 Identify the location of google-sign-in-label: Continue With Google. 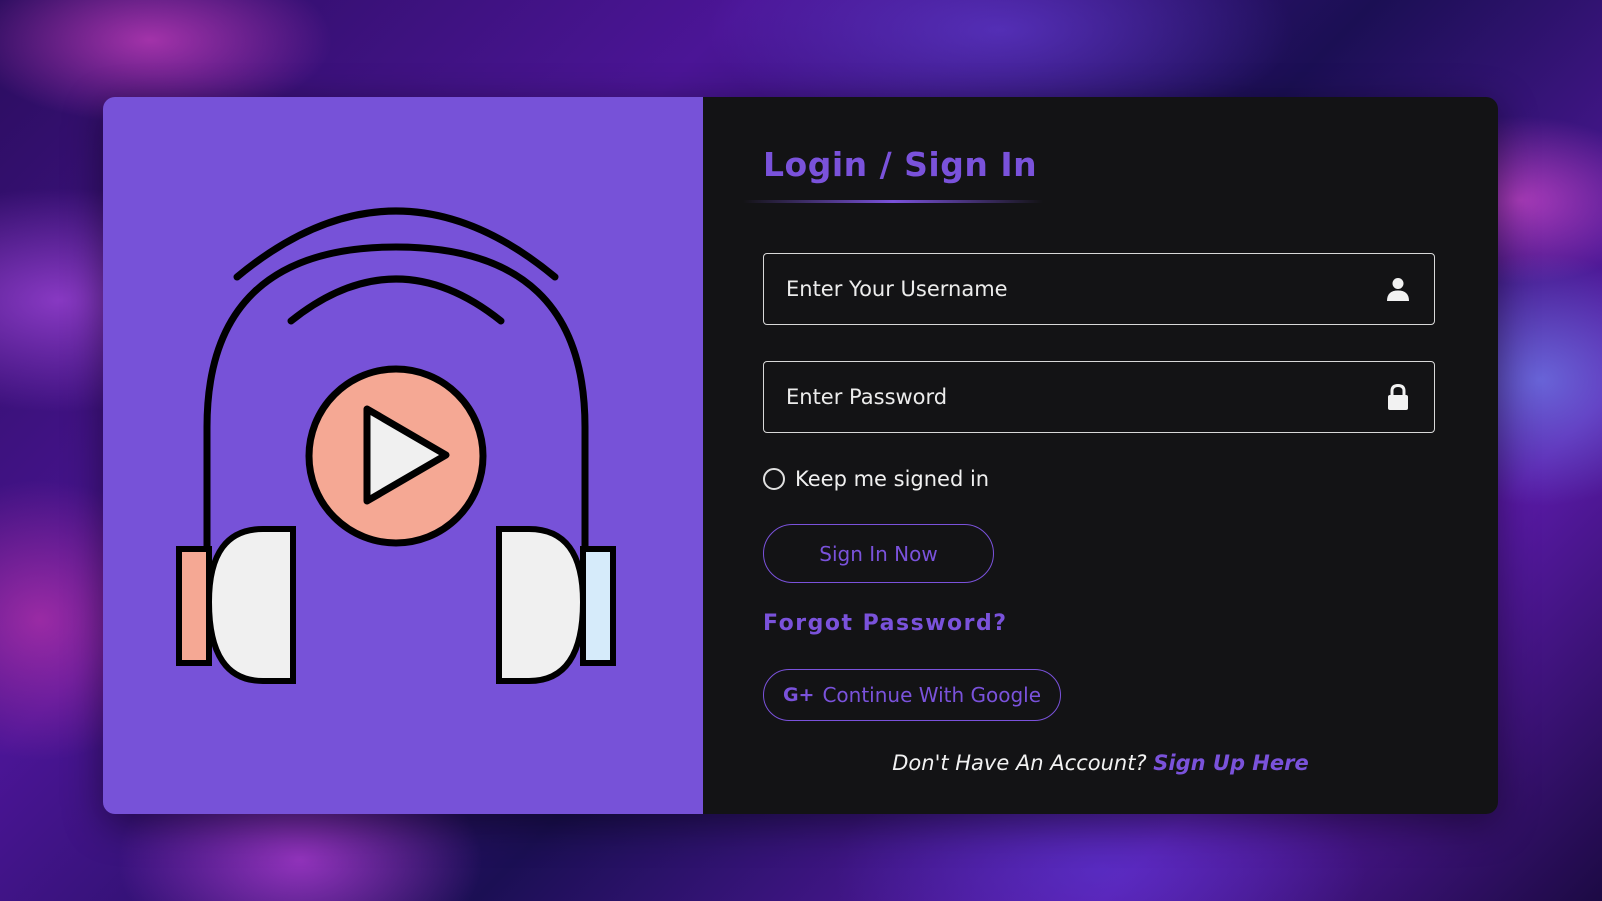
(932, 695).